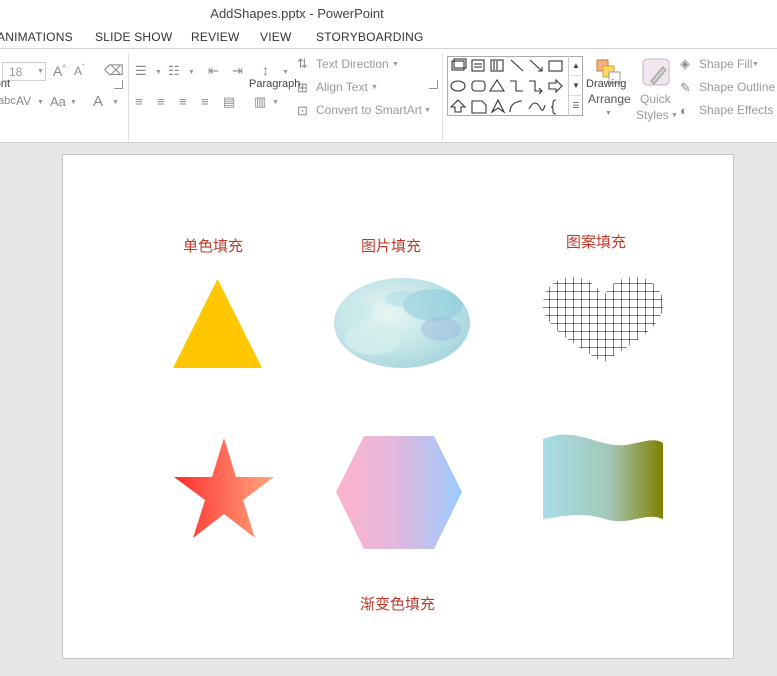  What do you see at coordinates (397, 603) in the screenshot?
I see `label-gradient-fill: 渐变色填充` at bounding box center [397, 603].